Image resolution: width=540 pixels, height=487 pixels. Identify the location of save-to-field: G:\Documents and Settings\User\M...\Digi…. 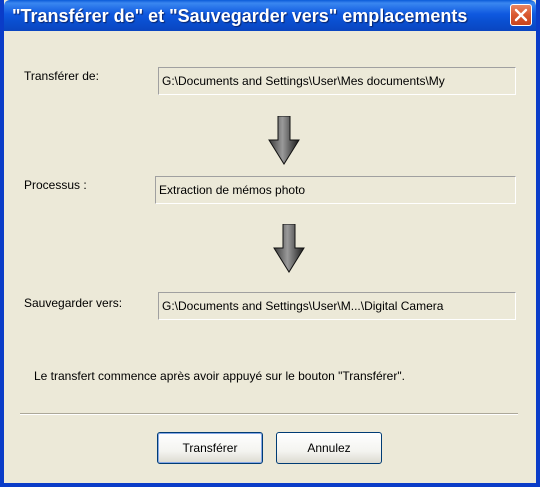
(337, 306).